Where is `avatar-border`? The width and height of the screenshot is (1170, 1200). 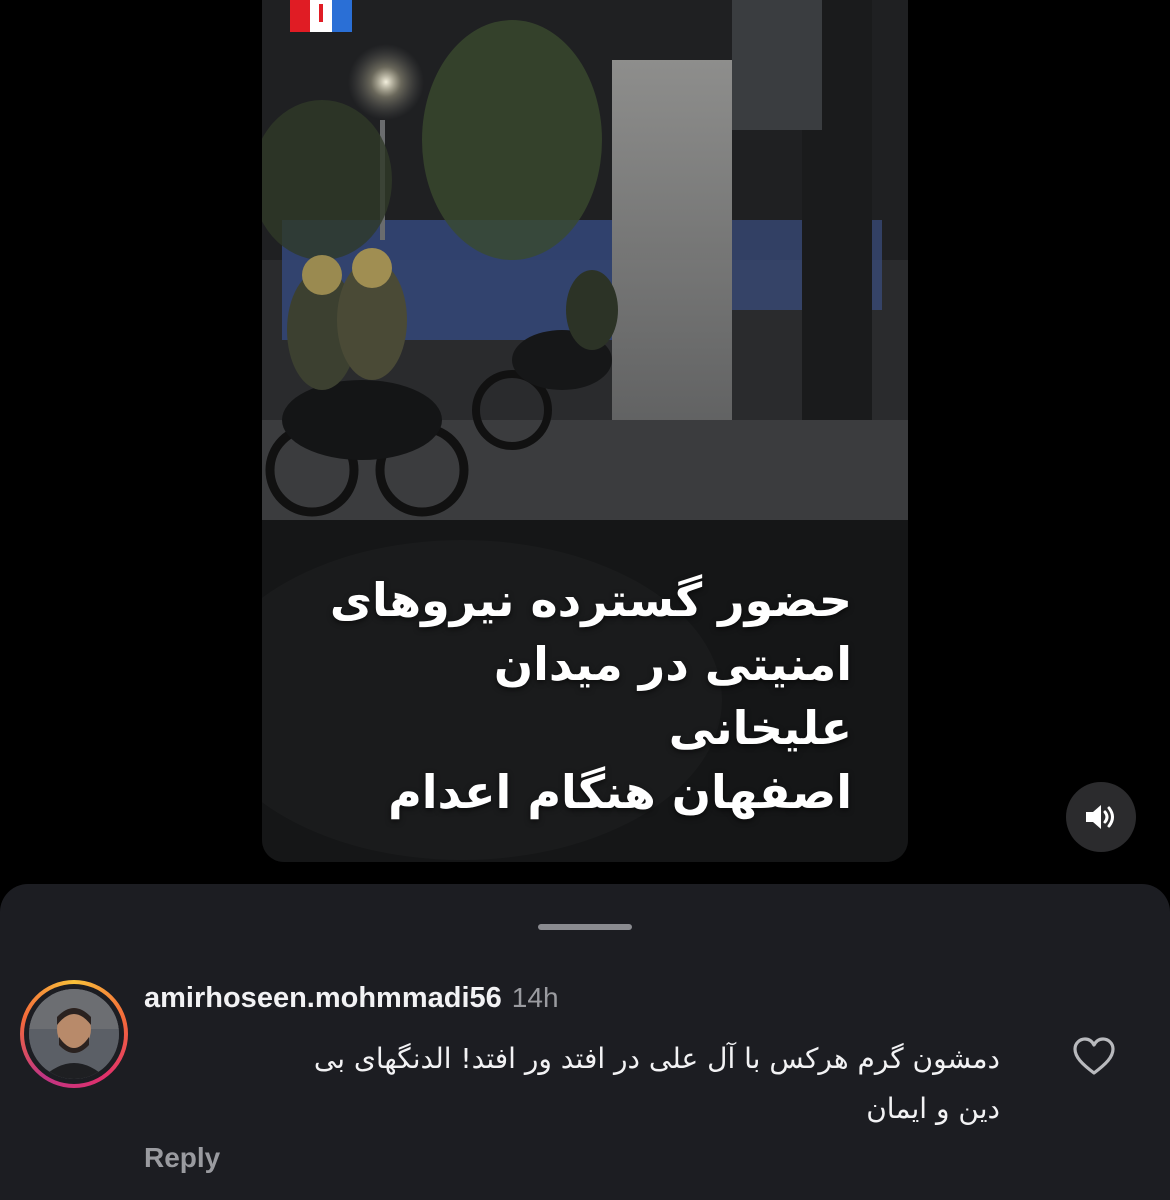
avatar-border is located at coordinates (74, 1034).